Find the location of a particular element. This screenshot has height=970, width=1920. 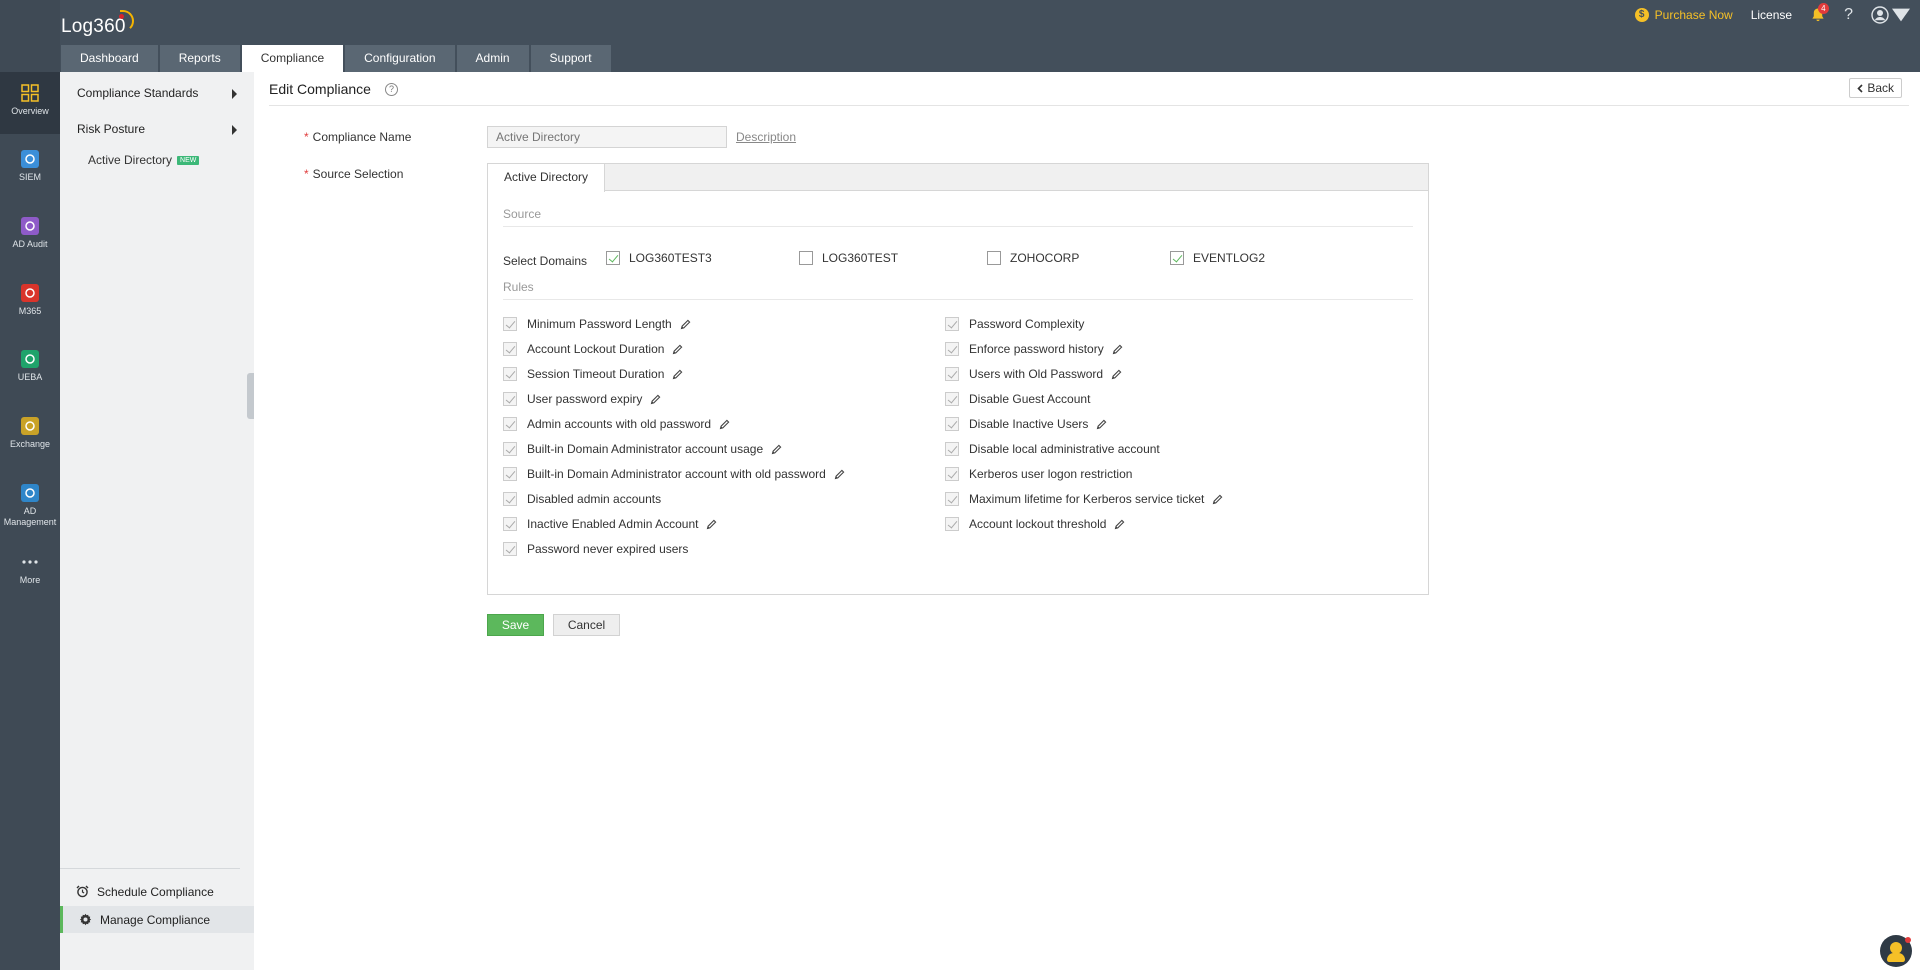

rule-label: Disable Guest Account is located at coordinates (1030, 399).